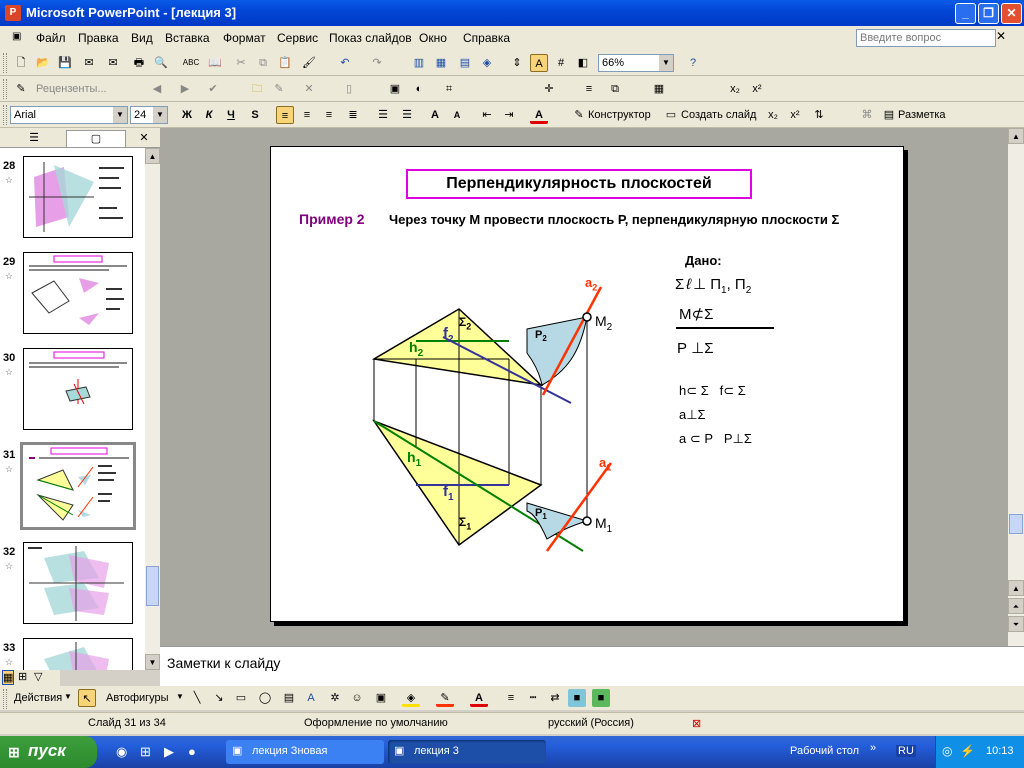 This screenshot has width=1024, height=768. I want to click on taskbar-item-2: ▣ лекция 3, so click(467, 752).